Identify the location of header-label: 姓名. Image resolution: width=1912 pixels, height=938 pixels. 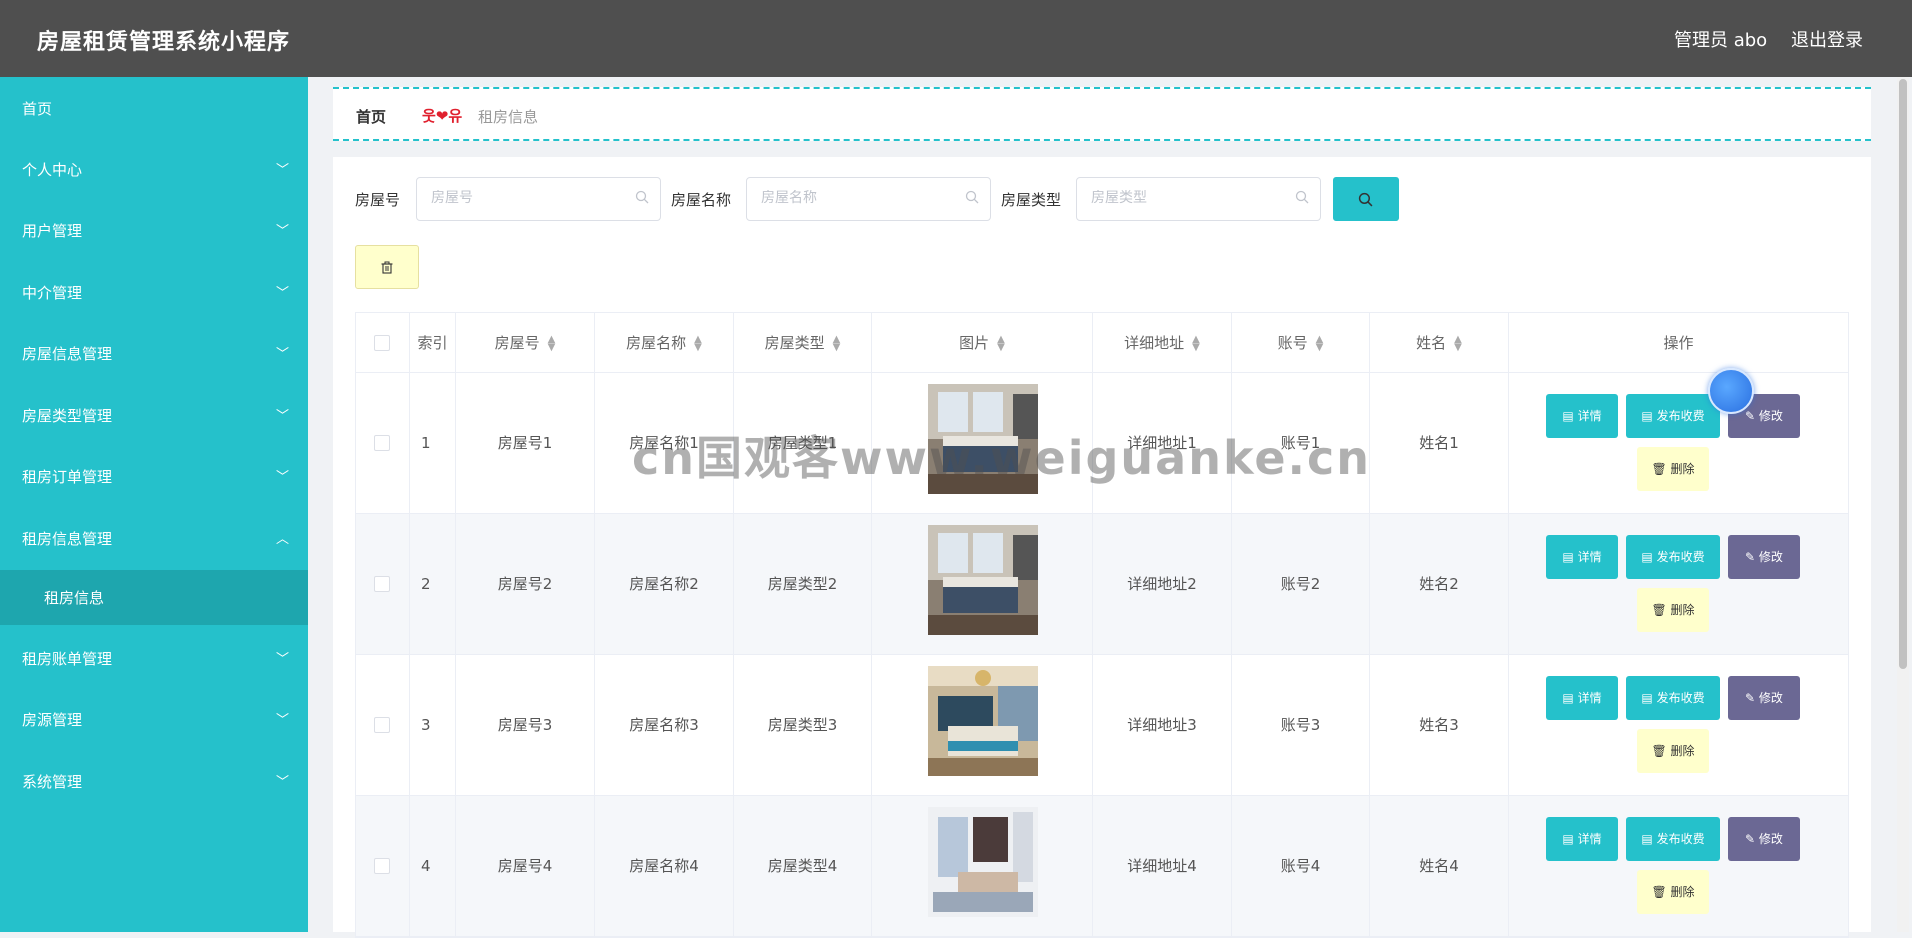
(1431, 343).